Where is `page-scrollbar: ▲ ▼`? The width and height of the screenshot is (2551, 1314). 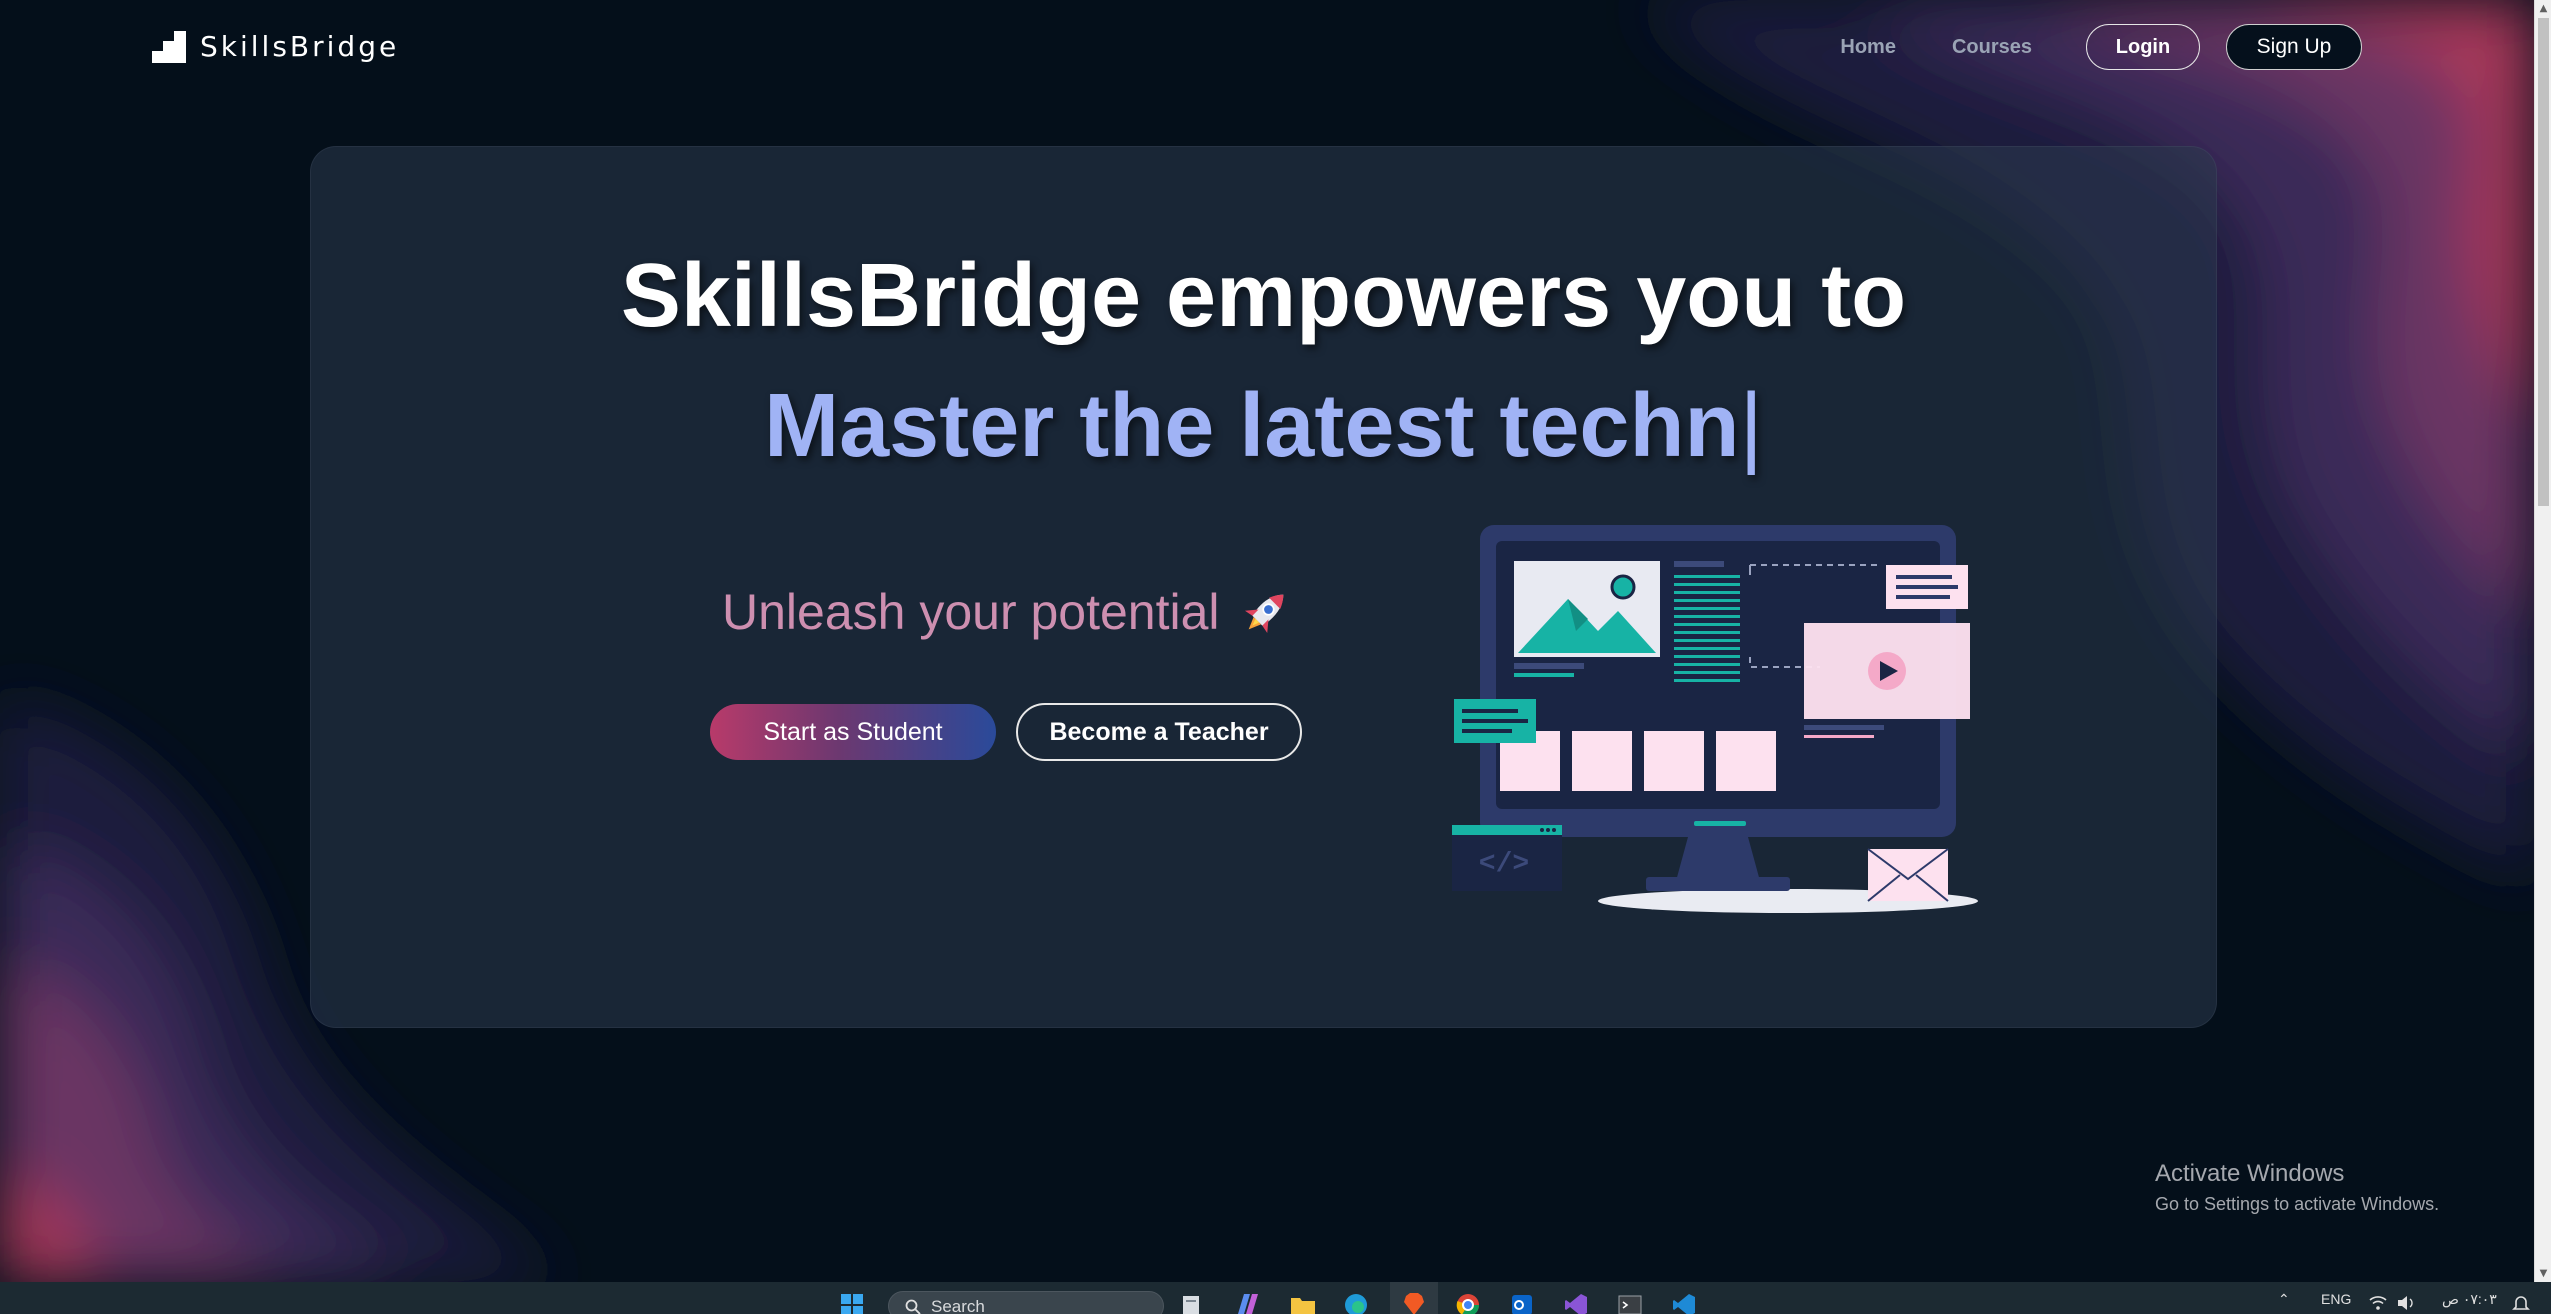
page-scrollbar: ▲ ▼ is located at coordinates (2542, 641).